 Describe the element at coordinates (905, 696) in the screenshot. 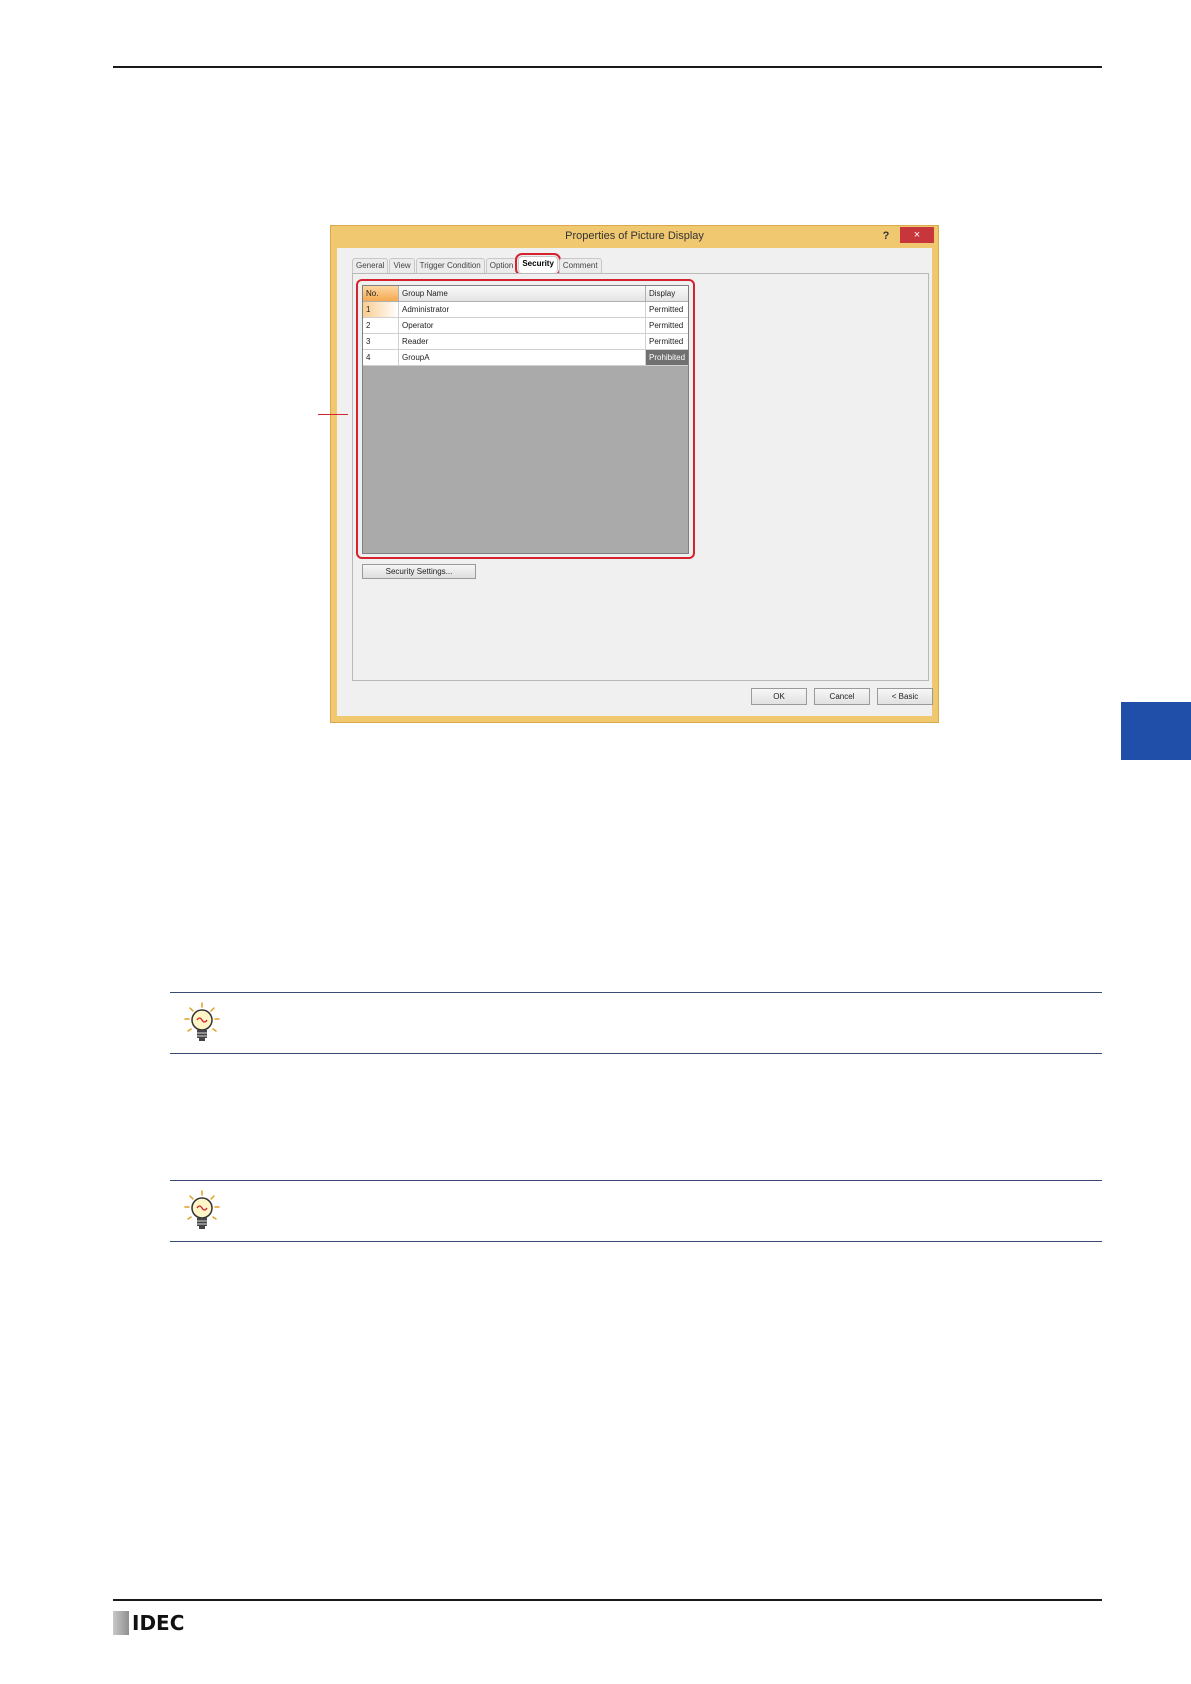

I see `basic-button: < Basic` at that location.